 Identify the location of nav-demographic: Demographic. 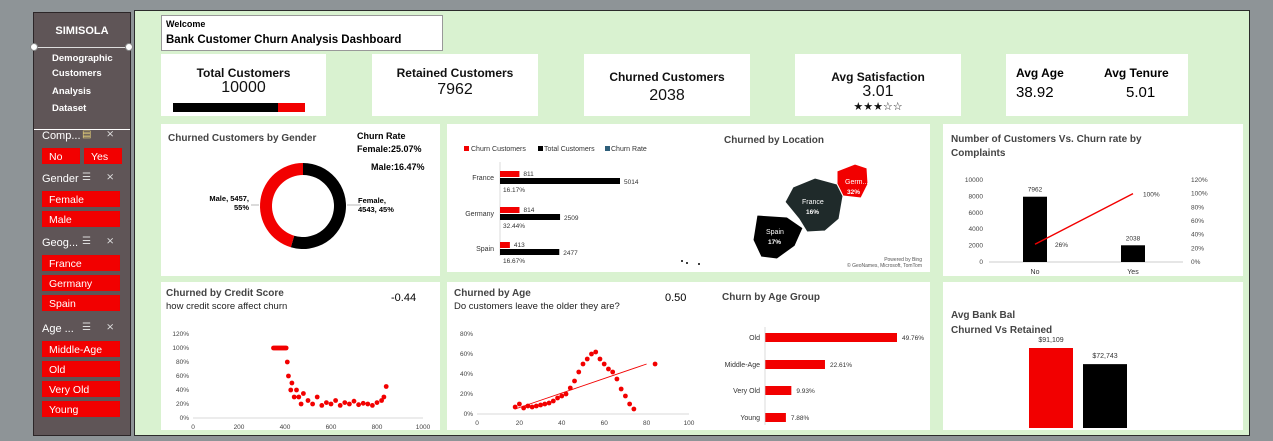
(82, 58).